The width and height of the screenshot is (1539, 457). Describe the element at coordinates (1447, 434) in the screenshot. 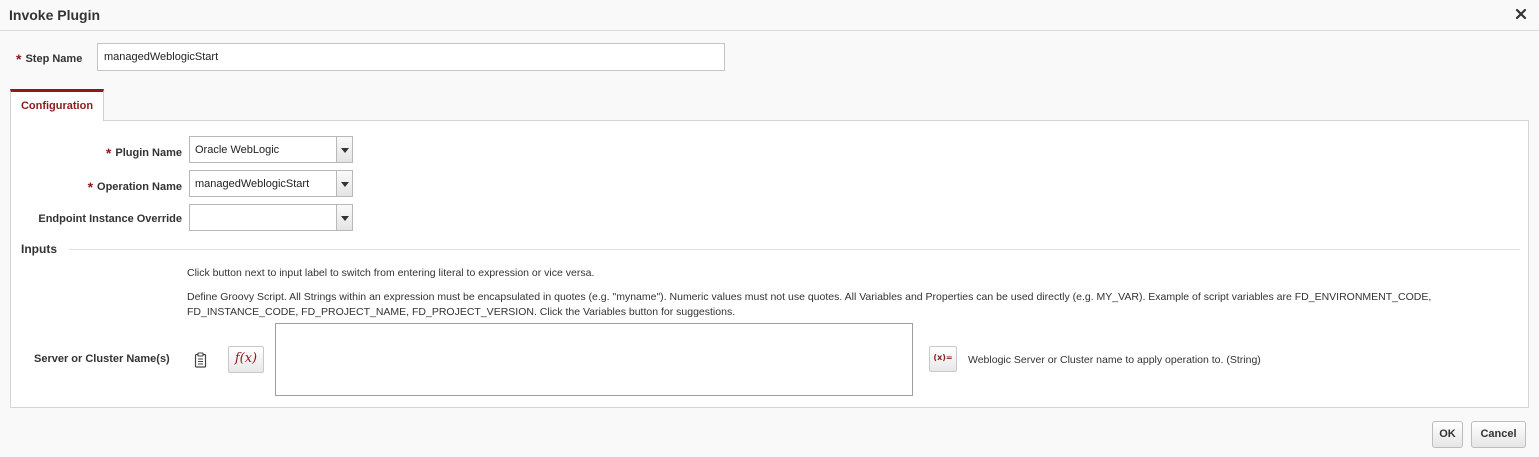

I see `ok-button: OK` at that location.